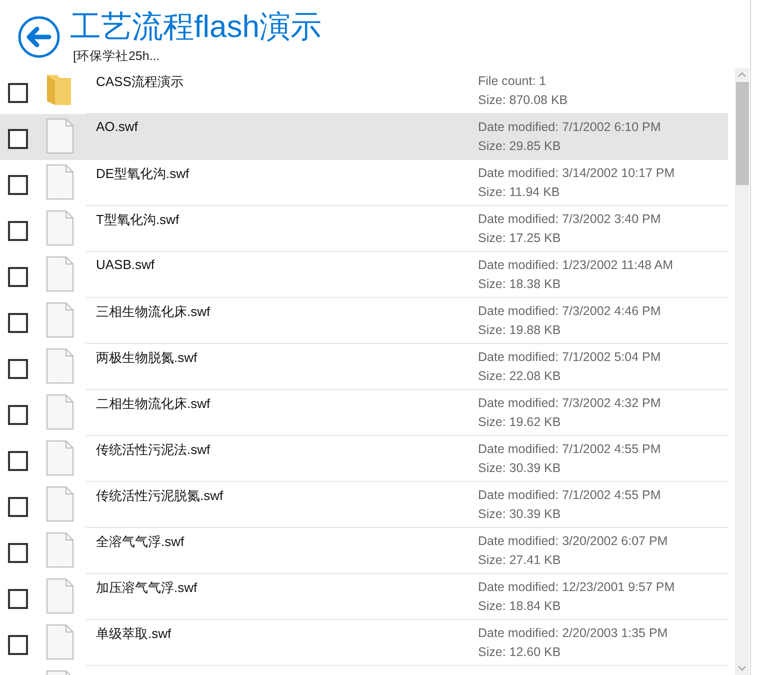 The image size is (763, 675). What do you see at coordinates (39, 37) in the screenshot?
I see `back-button` at bounding box center [39, 37].